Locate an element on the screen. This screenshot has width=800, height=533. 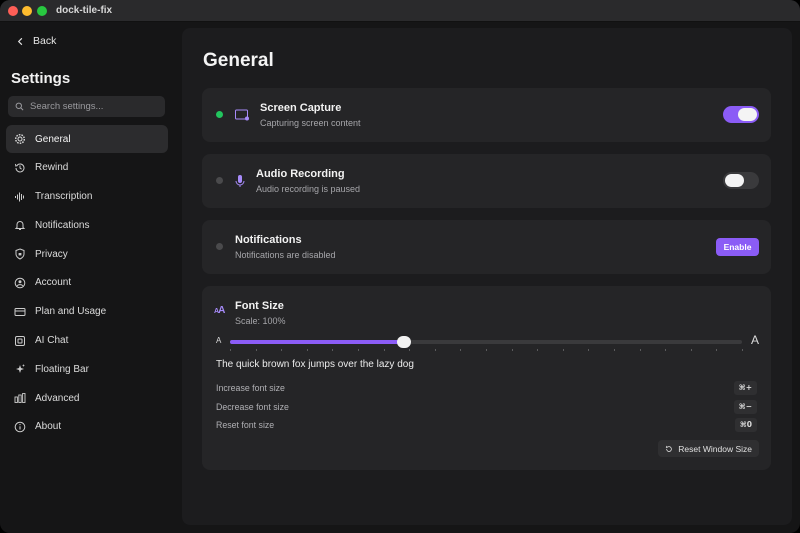
sidebar-item-label: AI Chat is located at coordinates (52, 341).